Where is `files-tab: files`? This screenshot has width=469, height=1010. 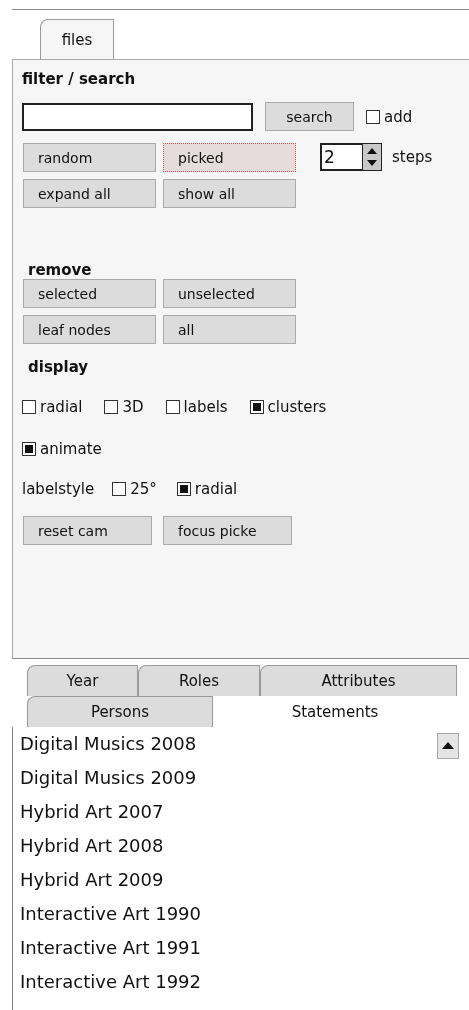
files-tab: files is located at coordinates (77, 39).